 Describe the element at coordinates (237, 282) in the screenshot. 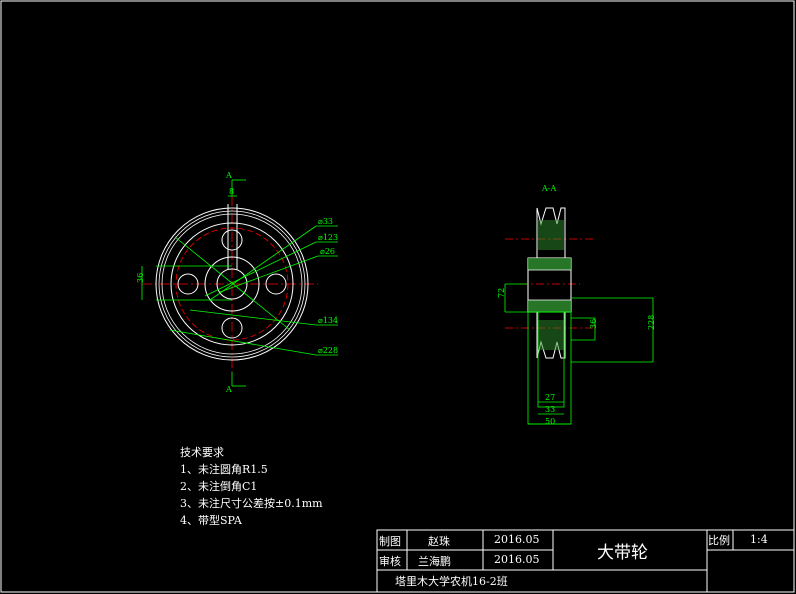

I see `front-view: ⌀33 ⌀123 ⌀26 ⌀134 ⌀228 8 36 A A` at that location.